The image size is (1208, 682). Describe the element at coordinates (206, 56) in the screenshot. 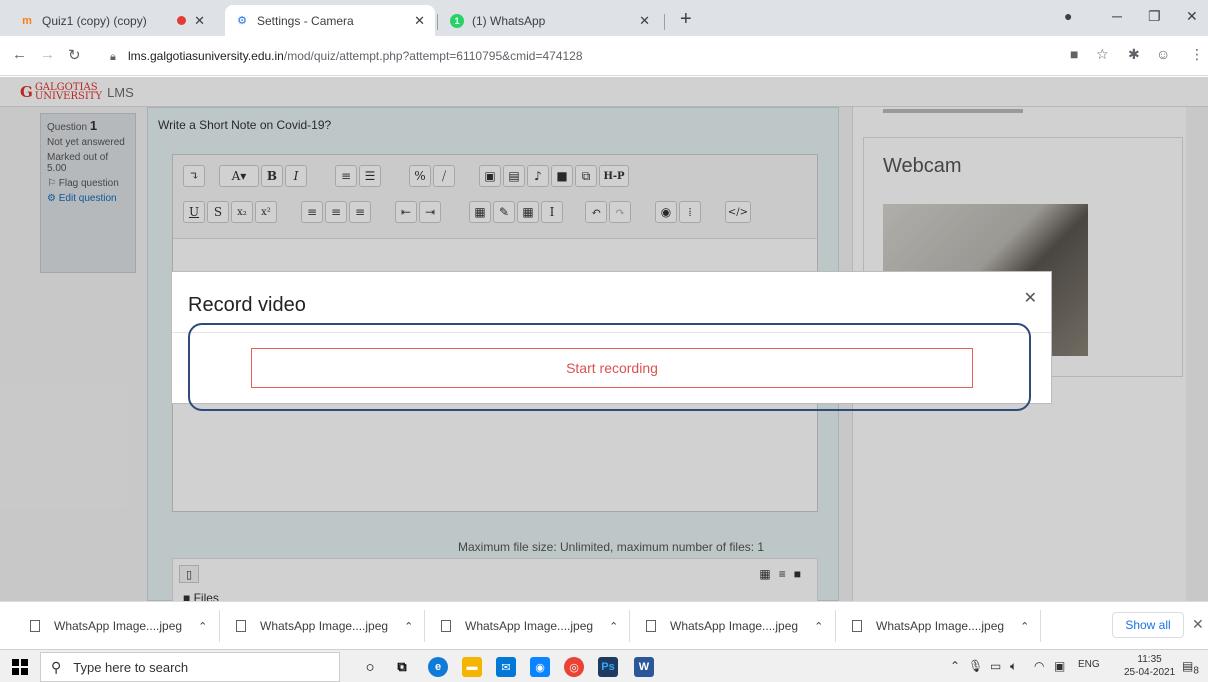

I see `url-host: lms.galgotiasuniversity.edu.in` at that location.